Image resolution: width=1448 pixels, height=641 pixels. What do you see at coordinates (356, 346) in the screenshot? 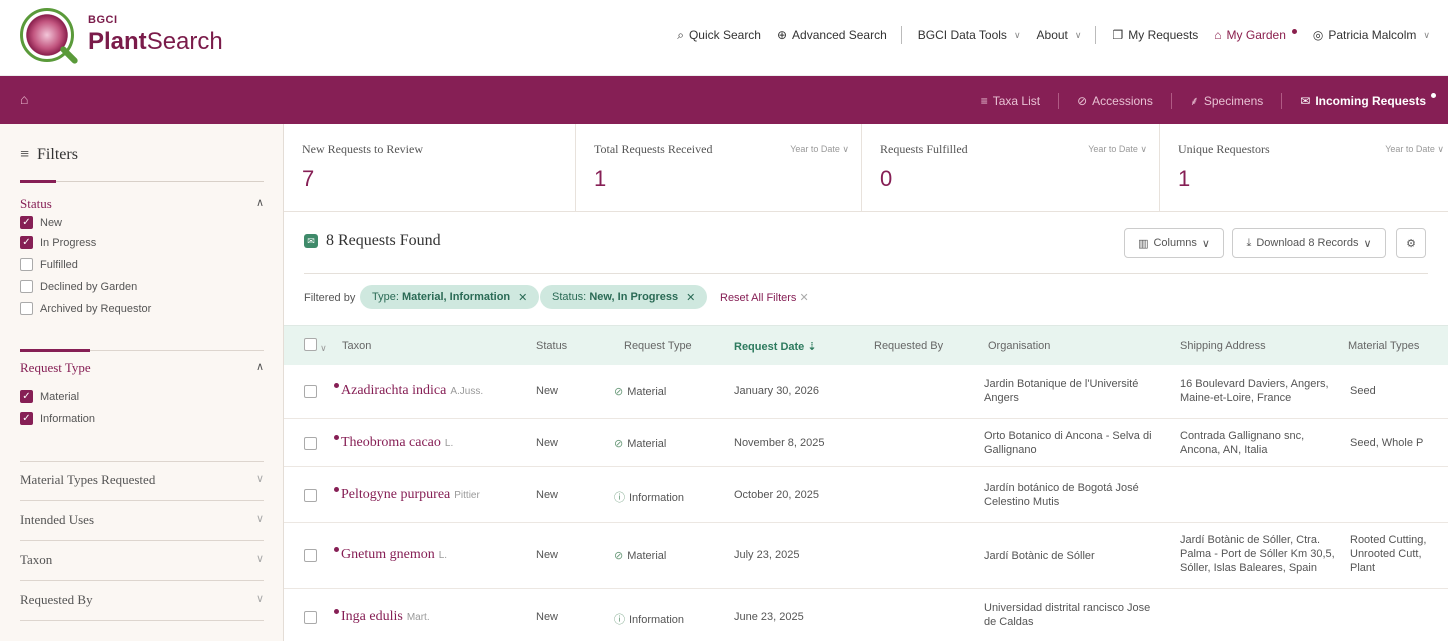
I see `col-taxon: Taxon` at bounding box center [356, 346].